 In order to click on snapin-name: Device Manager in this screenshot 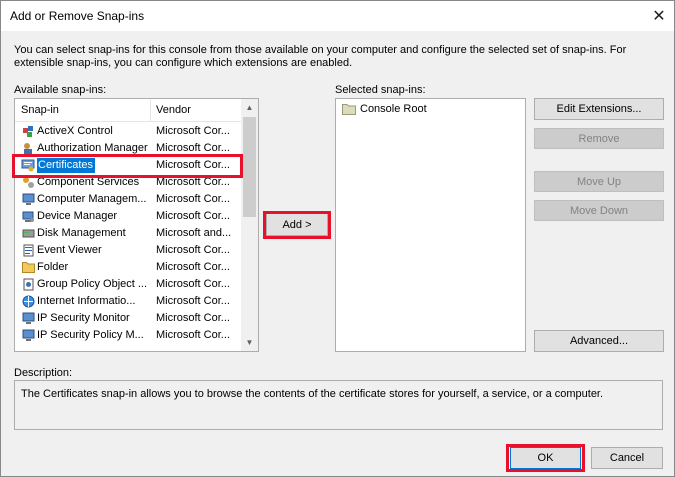, I will do `click(77, 216)`.